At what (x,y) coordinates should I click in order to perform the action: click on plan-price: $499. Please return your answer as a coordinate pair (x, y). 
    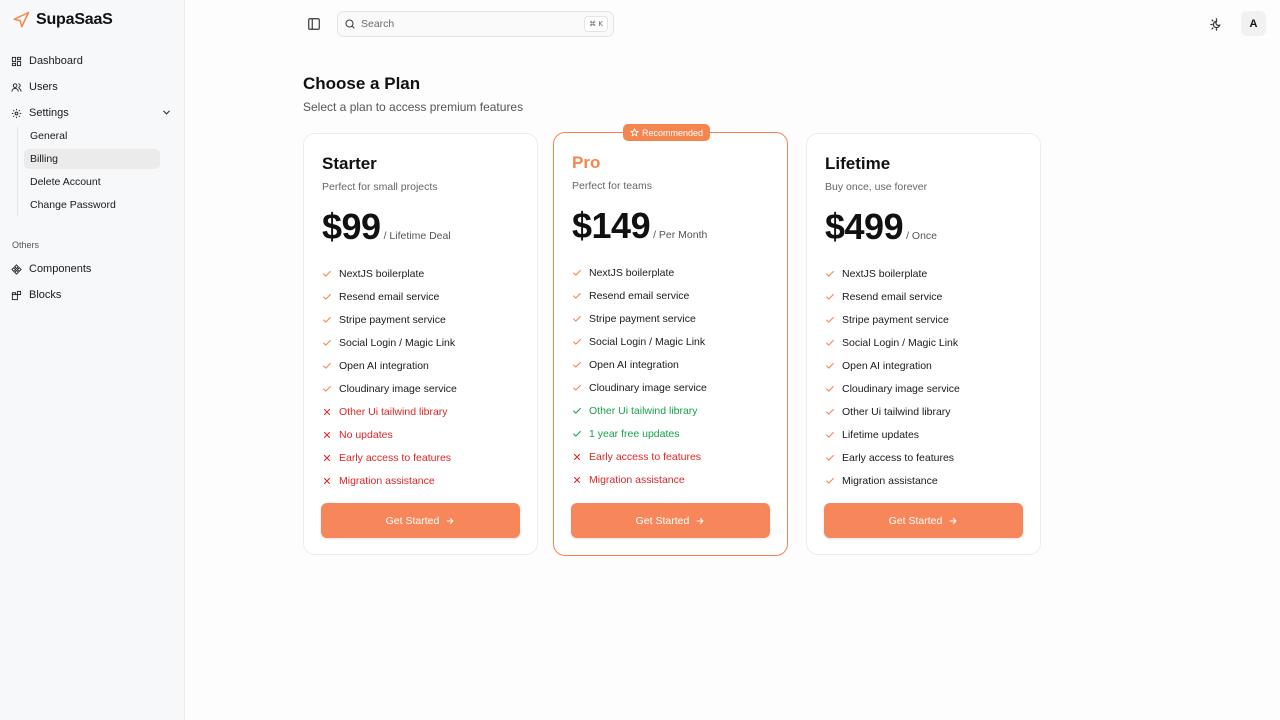
    Looking at the image, I should click on (864, 226).